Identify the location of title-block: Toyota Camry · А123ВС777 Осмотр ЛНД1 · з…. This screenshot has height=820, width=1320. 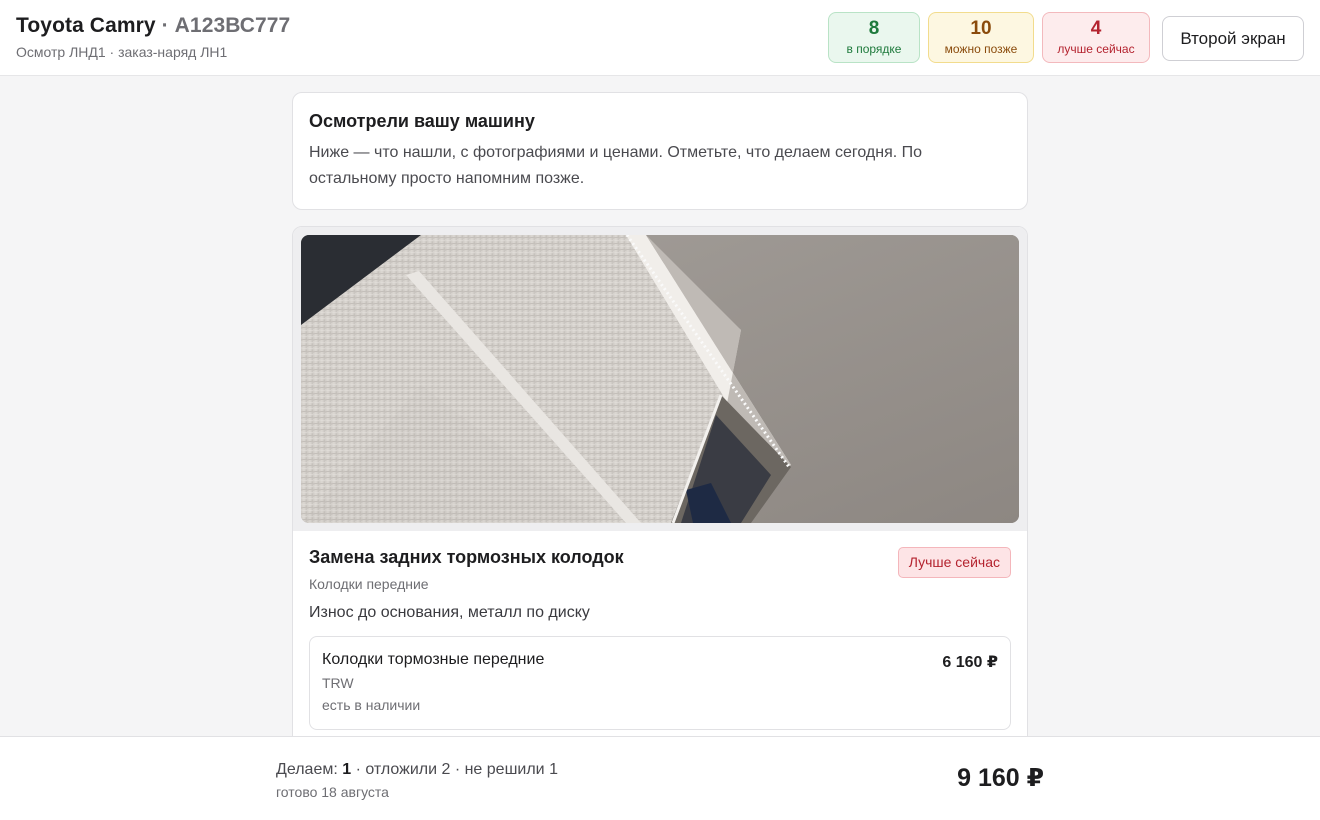
(153, 37).